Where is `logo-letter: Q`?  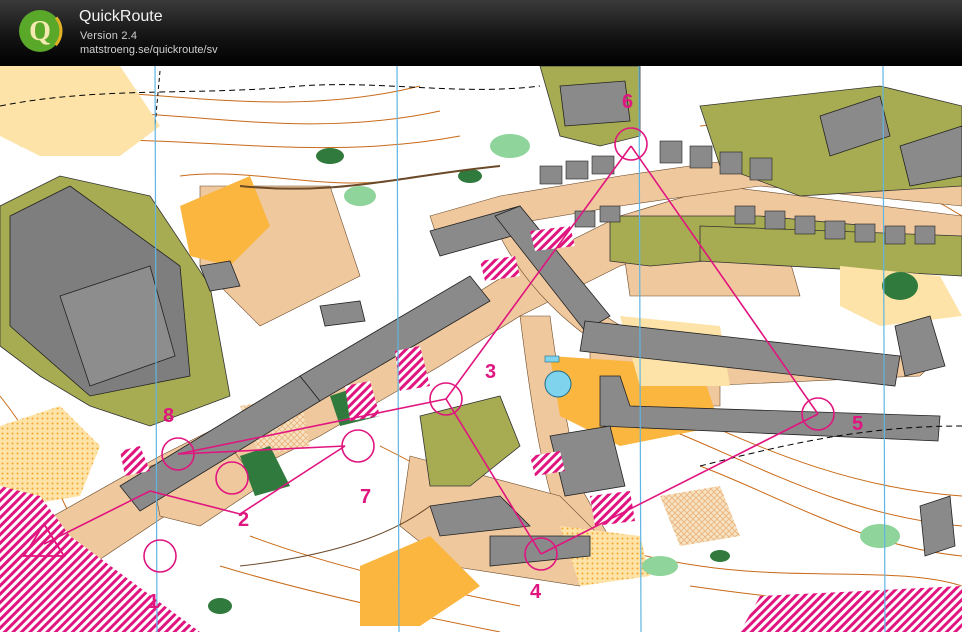
logo-letter: Q is located at coordinates (40, 31).